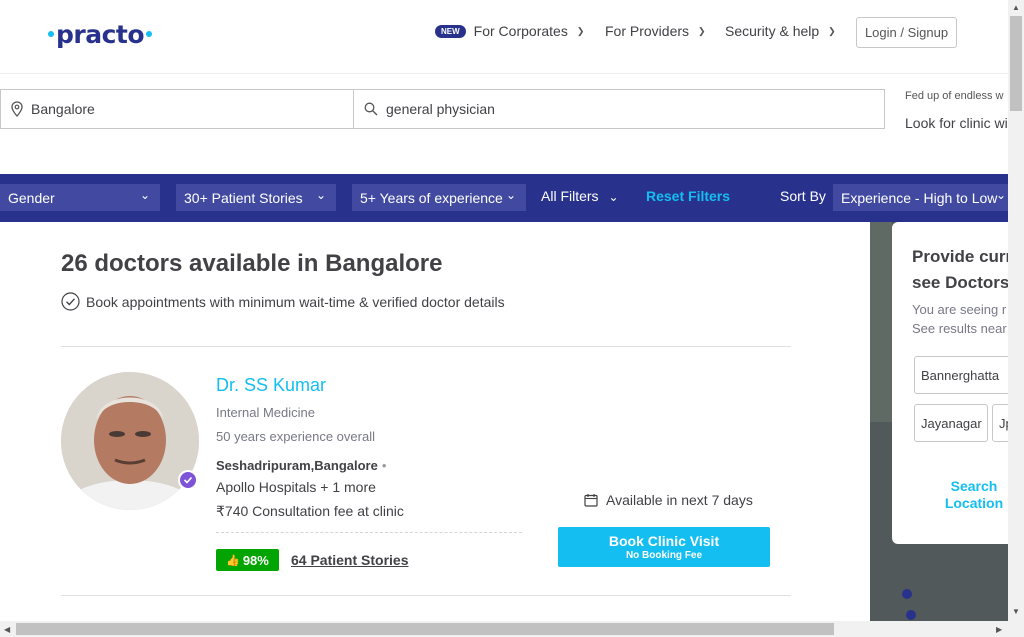 This screenshot has height=637, width=1024. What do you see at coordinates (960, 282) in the screenshot?
I see `location-card-title-line2: see Doctors` at bounding box center [960, 282].